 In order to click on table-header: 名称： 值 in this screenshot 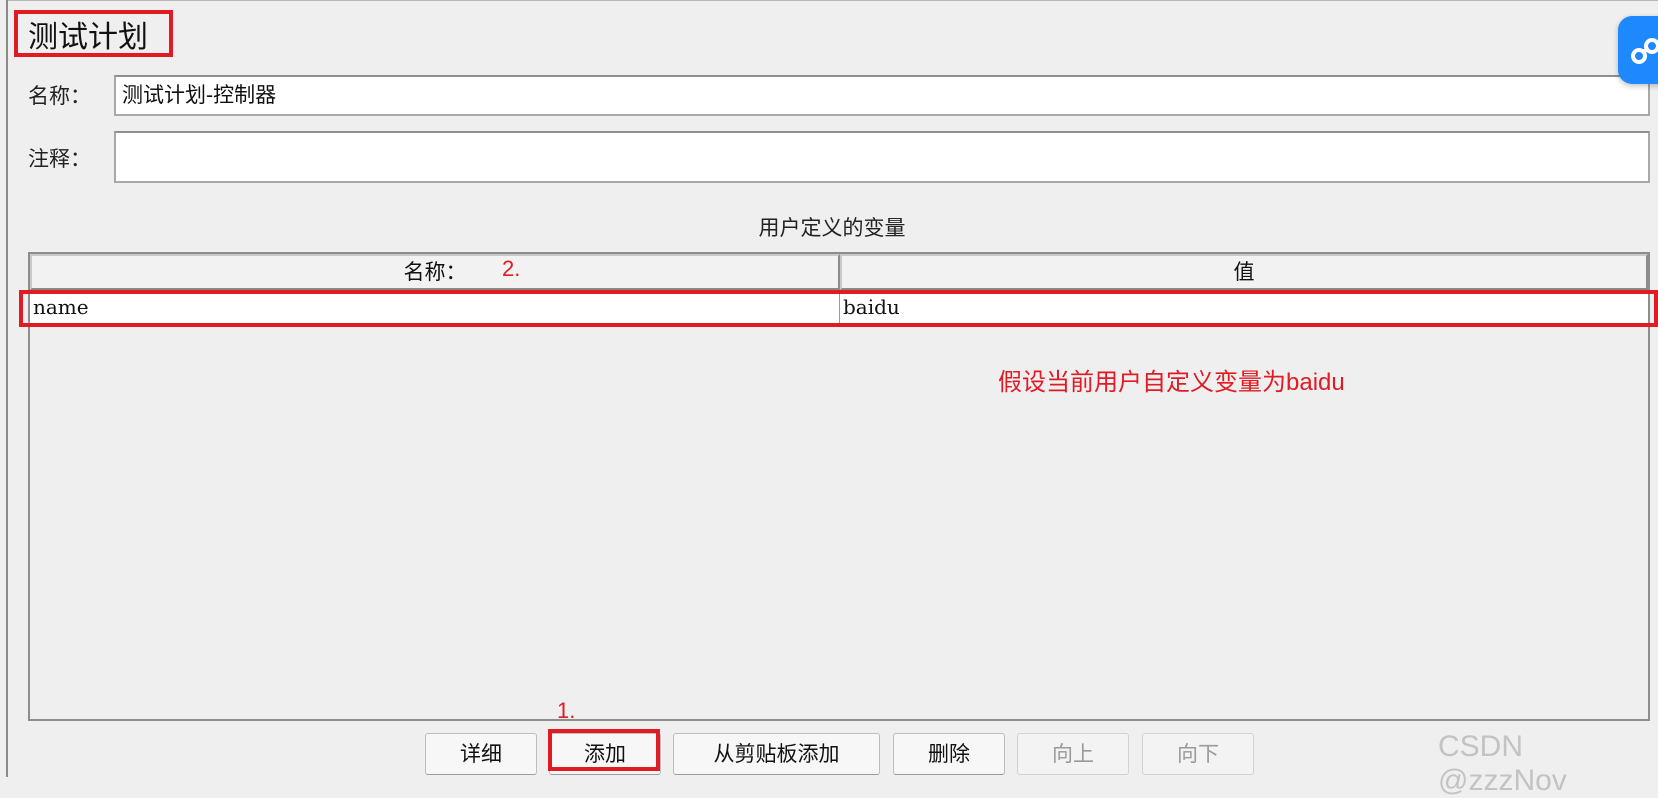, I will do `click(839, 272)`.